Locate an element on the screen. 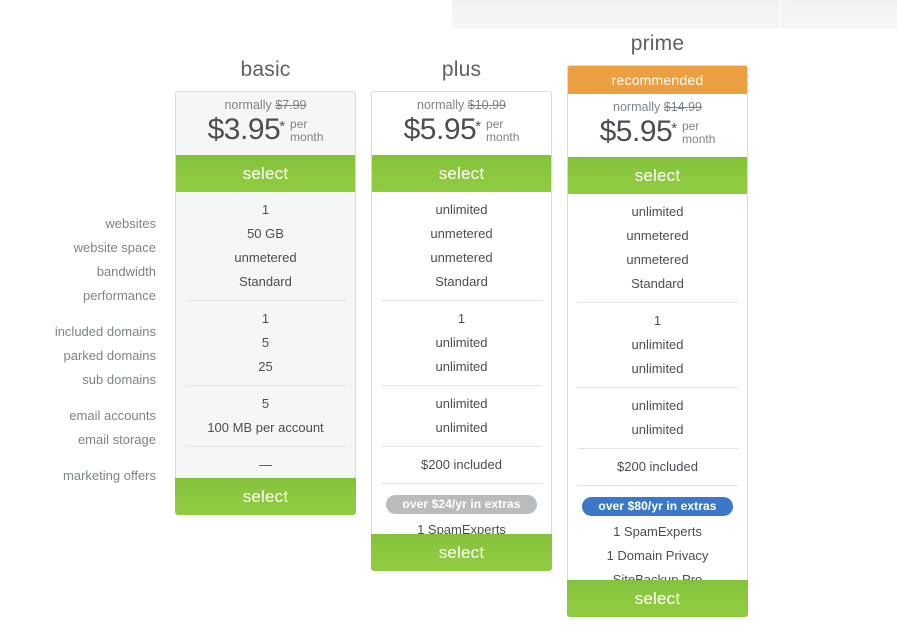 This screenshot has width=897, height=631. select-button-top-basic: select is located at coordinates (265, 173).